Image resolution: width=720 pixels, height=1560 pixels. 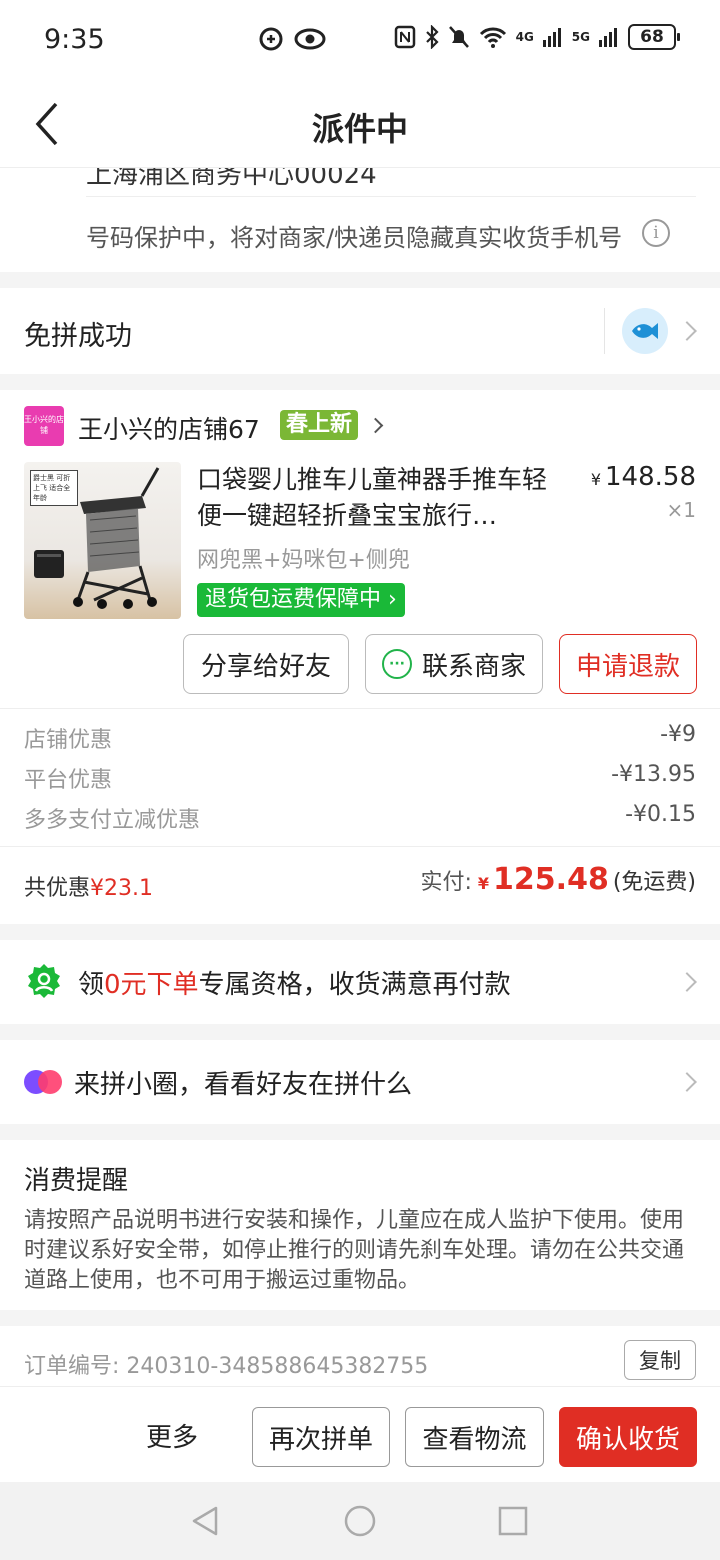 I want to click on copy-order-button: 复制, so click(x=660, y=1360).